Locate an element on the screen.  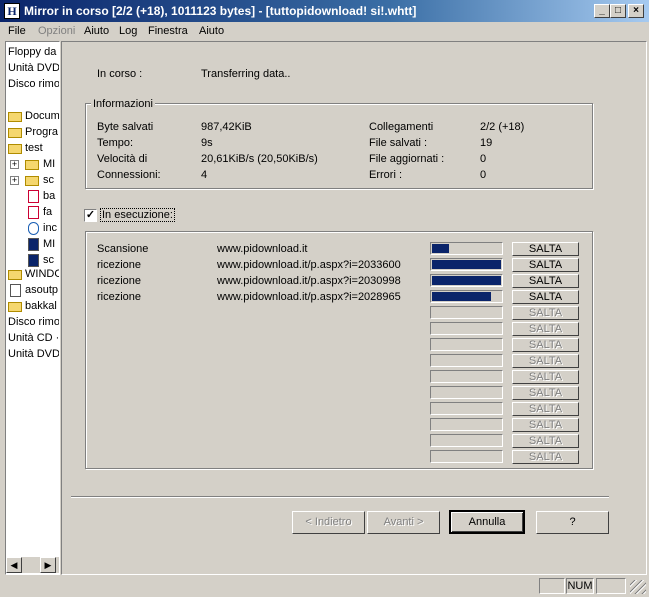
tree-item-fa: fa is located at coordinates (47, 212).